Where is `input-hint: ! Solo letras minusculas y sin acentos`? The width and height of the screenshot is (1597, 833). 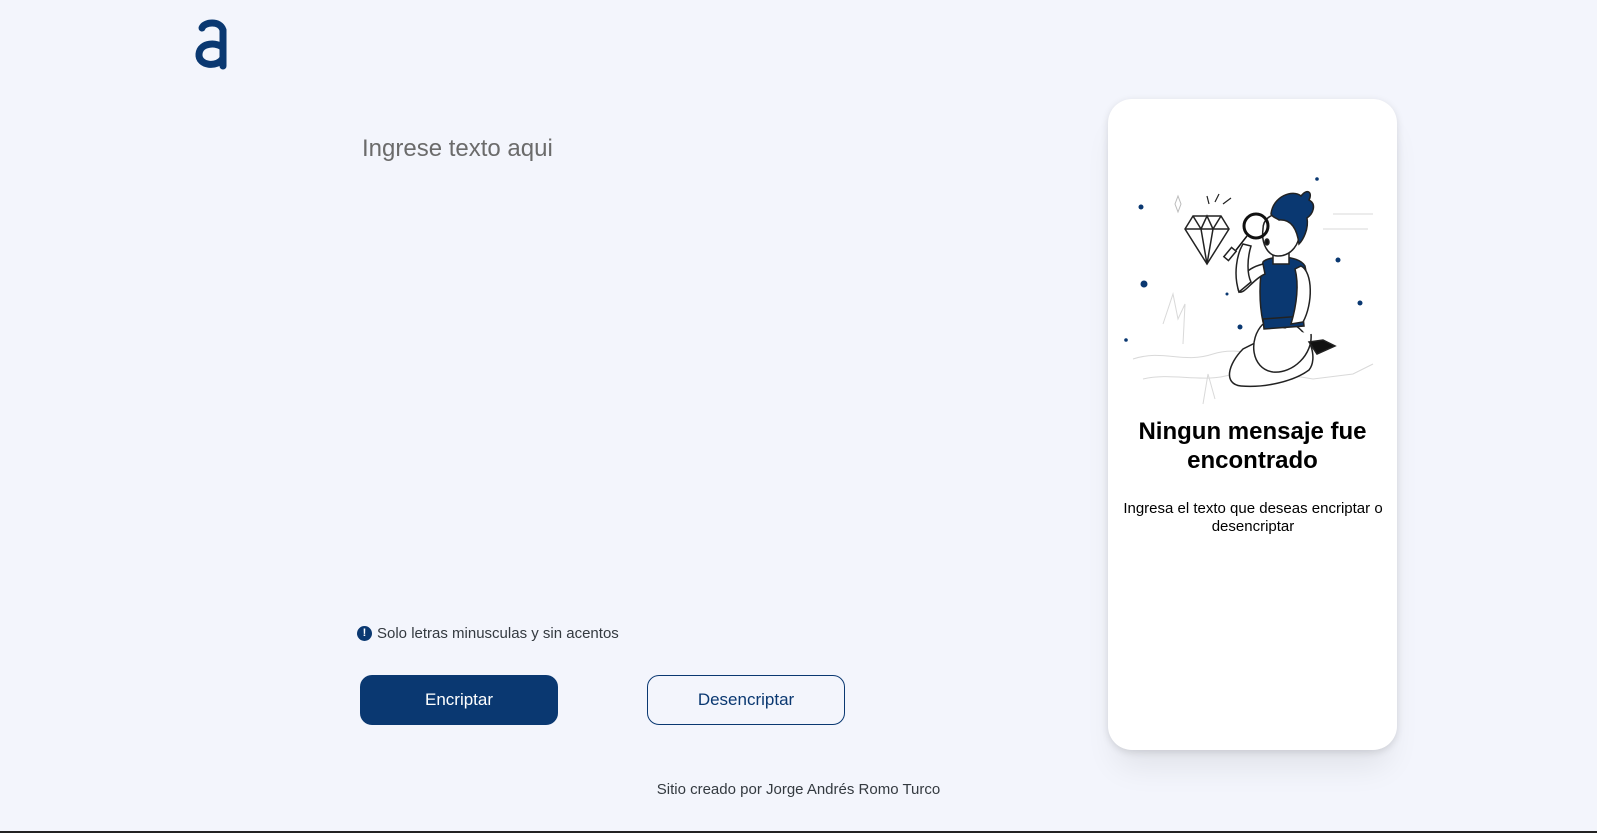 input-hint: ! Solo letras minusculas y sin acentos is located at coordinates (488, 633).